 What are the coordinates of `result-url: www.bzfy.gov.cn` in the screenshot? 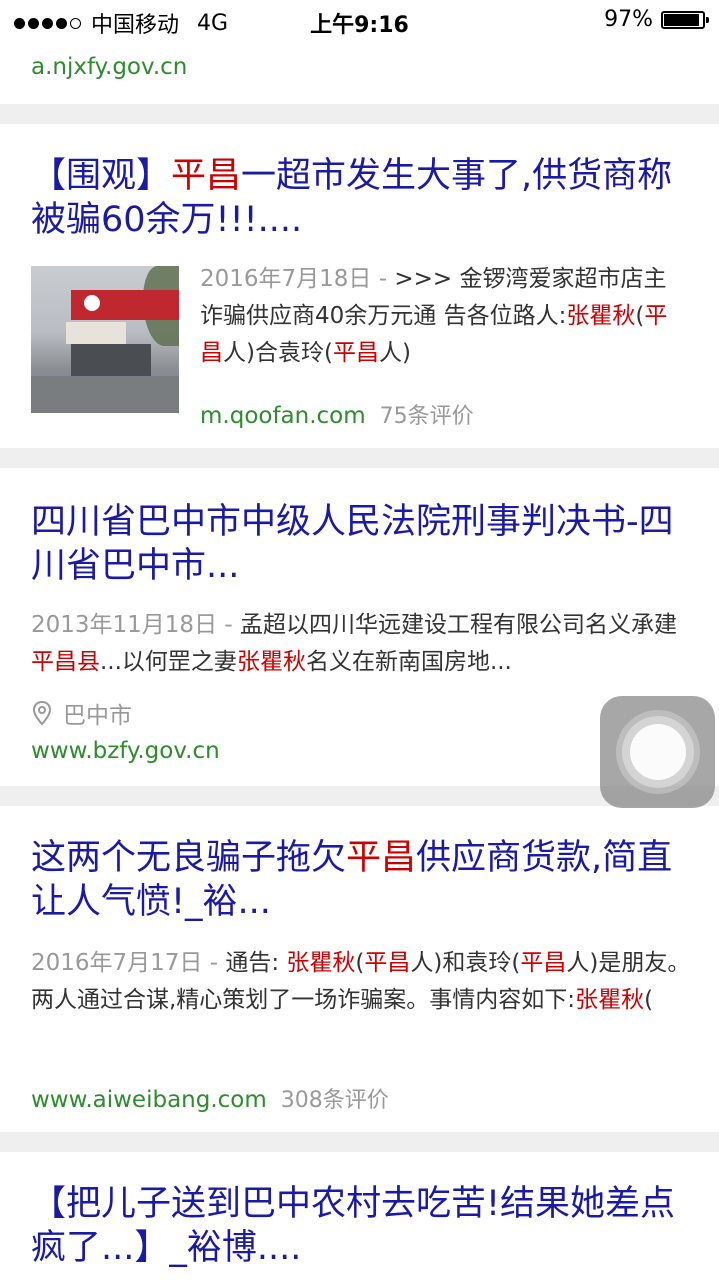 It's located at (125, 751).